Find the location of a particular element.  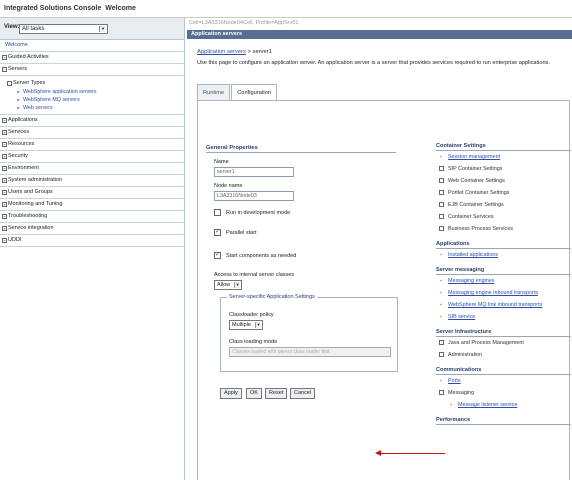

tab-bar: Runtime Configuration is located at coordinates (237, 92).